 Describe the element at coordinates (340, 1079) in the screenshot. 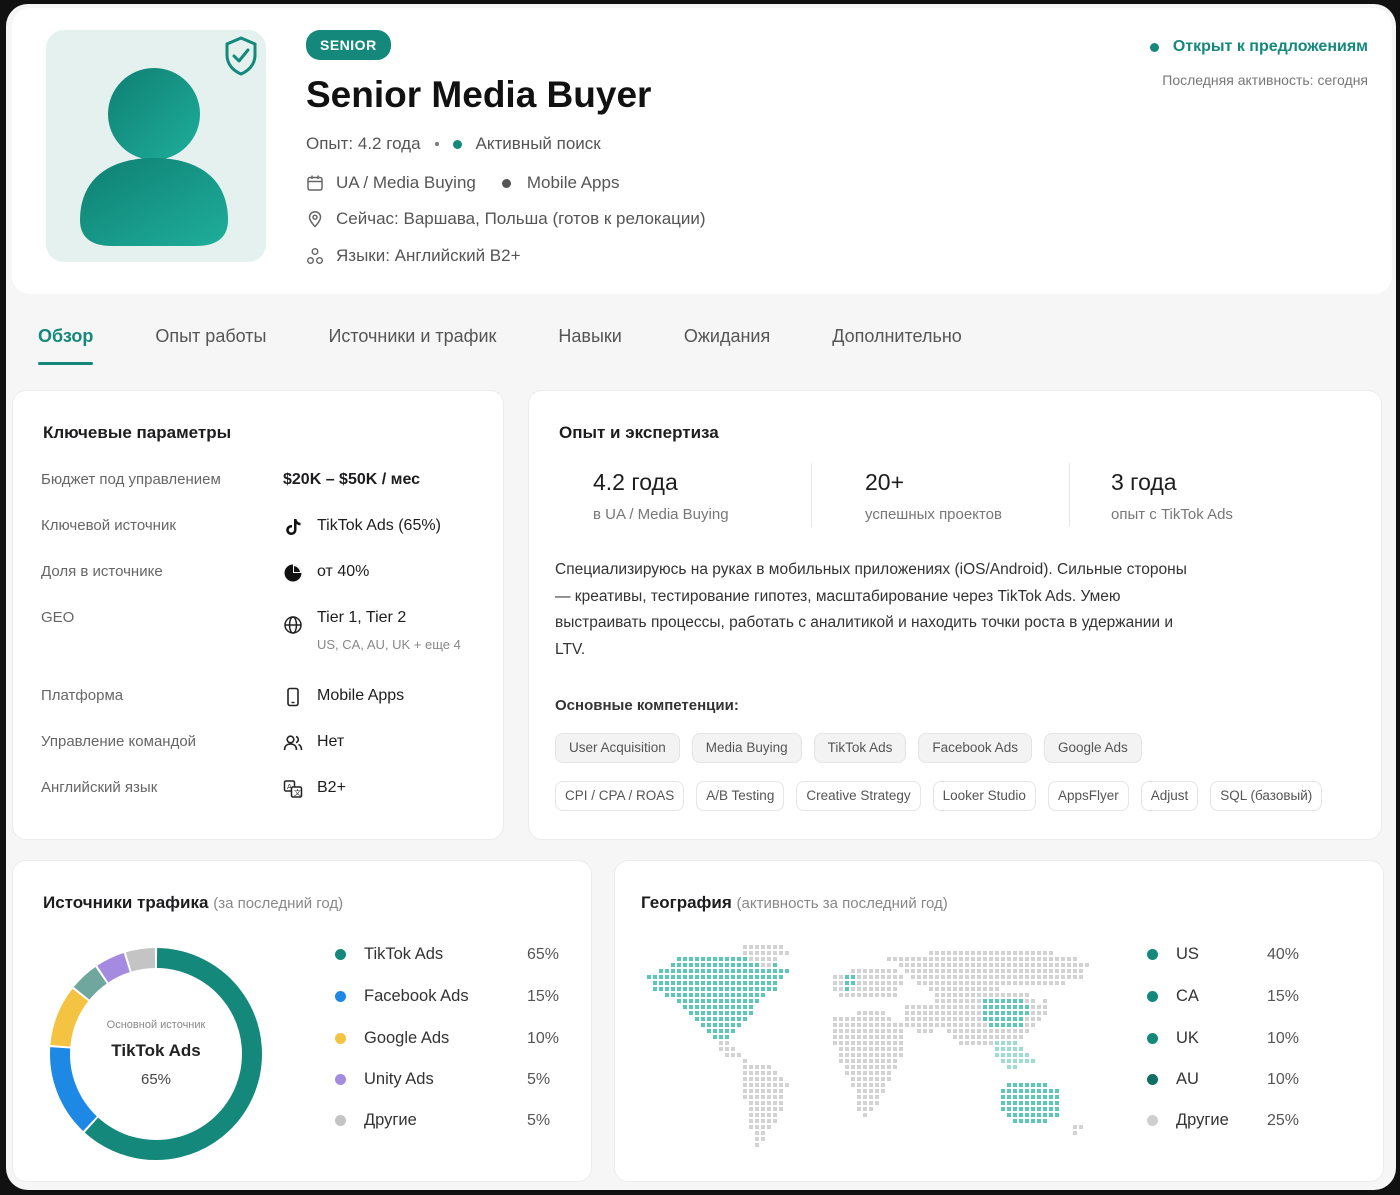

I see `legend-dot` at that location.